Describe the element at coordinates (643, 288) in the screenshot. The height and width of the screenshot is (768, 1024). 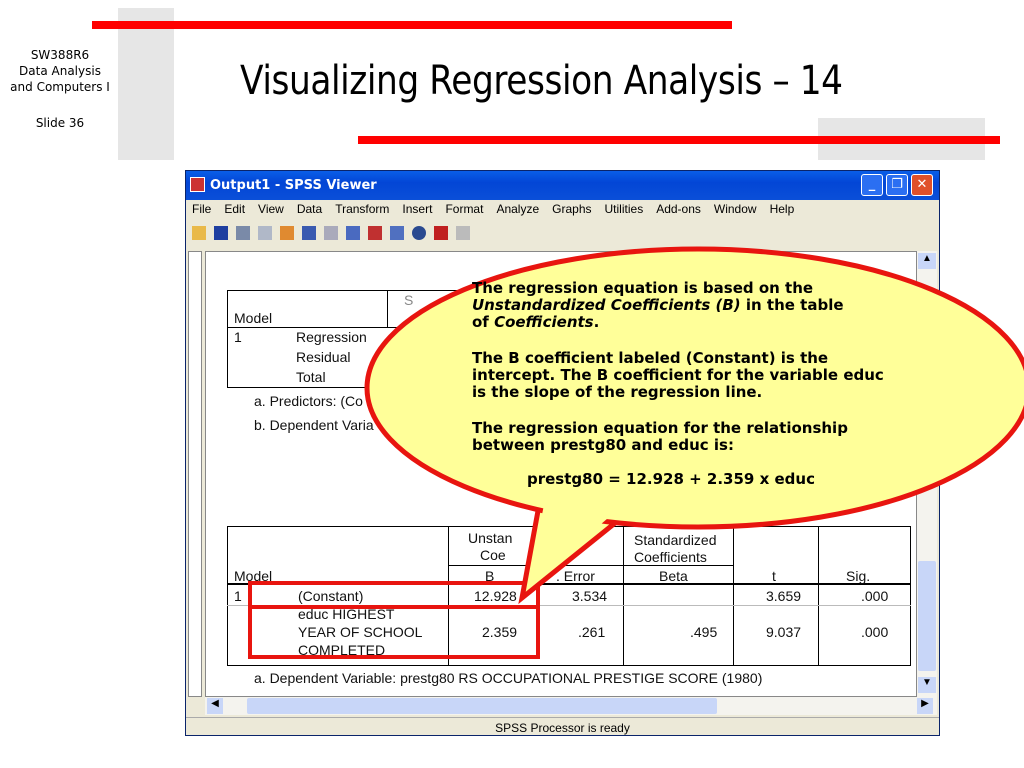
I see `text: The regression equation is based on the` at that location.